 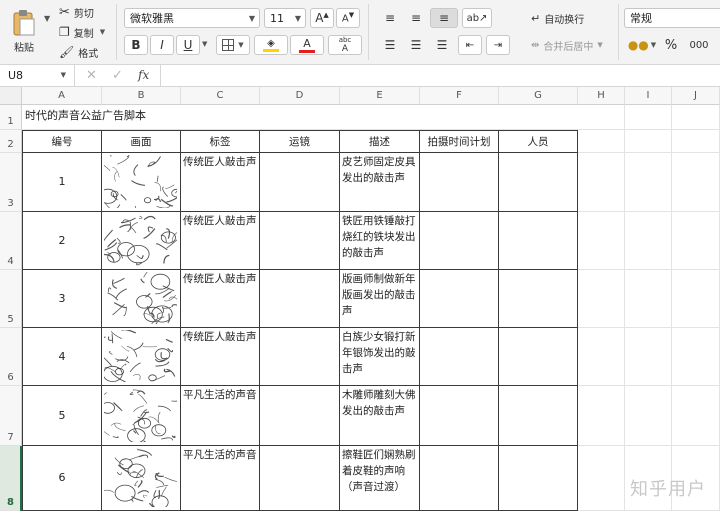 I want to click on table-header-cell: 标签, so click(x=220, y=141).